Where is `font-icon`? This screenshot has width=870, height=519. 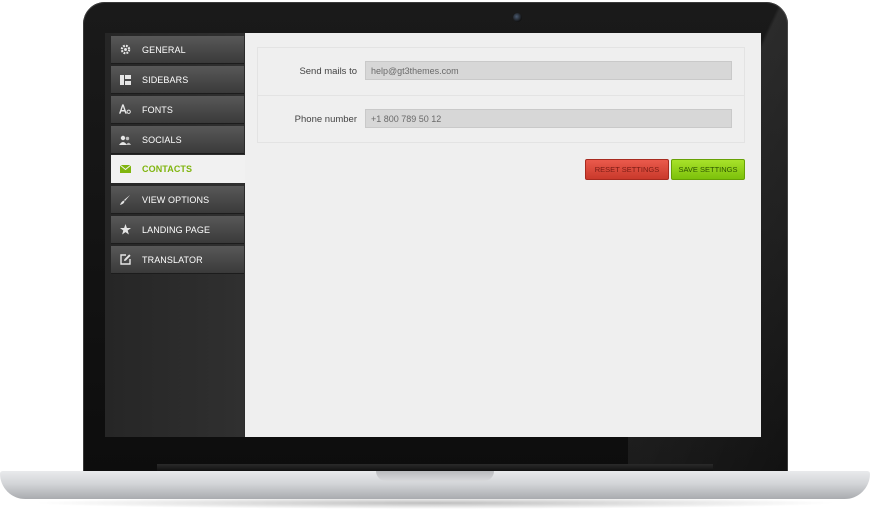 font-icon is located at coordinates (125, 110).